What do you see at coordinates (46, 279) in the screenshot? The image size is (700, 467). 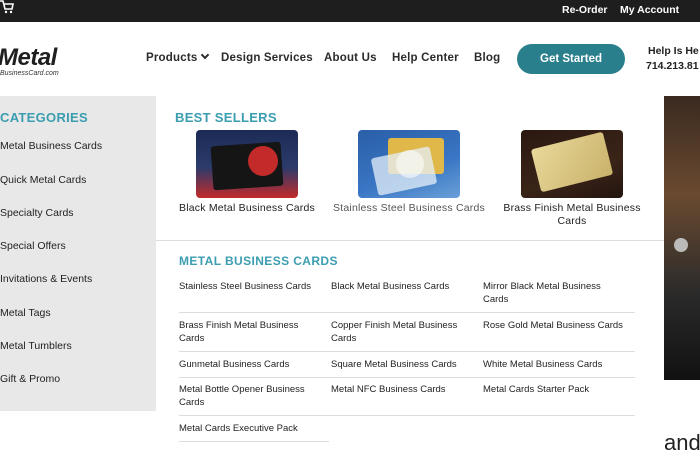 I see `category-invitations-events: Invitations & Events` at bounding box center [46, 279].